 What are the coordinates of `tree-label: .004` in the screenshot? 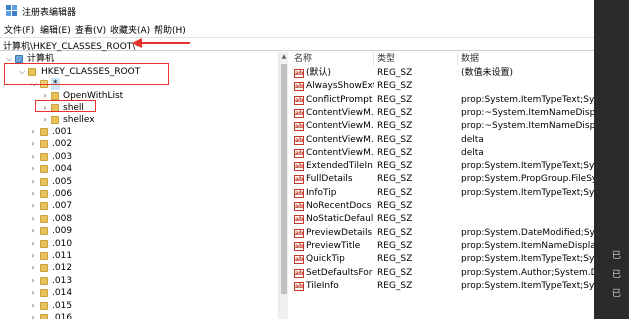 It's located at (62, 169).